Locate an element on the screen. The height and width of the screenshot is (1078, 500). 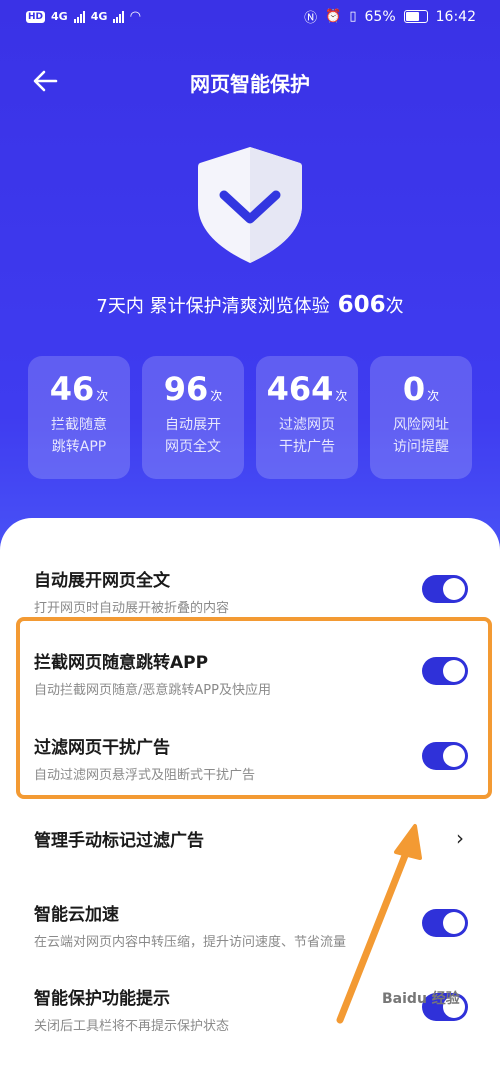
stat-value: 0 is located at coordinates (414, 389).